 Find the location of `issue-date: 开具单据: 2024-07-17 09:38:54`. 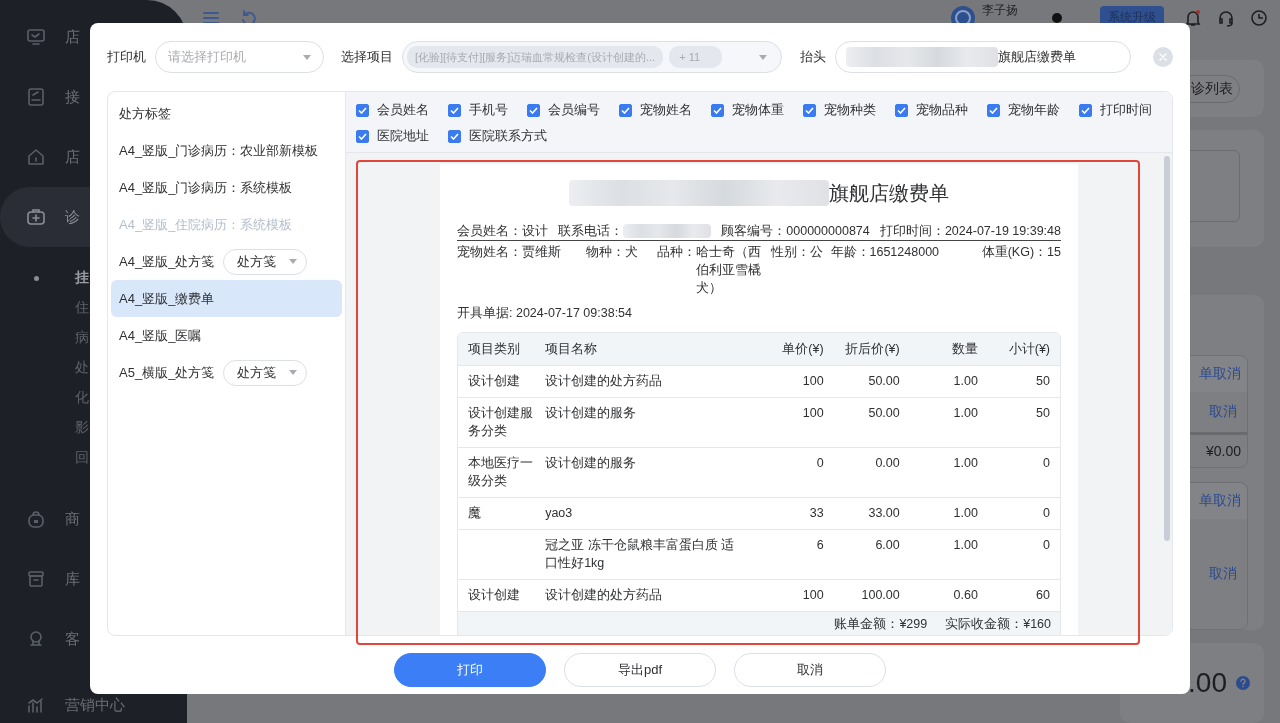

issue-date: 开具单据: 2024-07-17 09:38:54 is located at coordinates (545, 313).